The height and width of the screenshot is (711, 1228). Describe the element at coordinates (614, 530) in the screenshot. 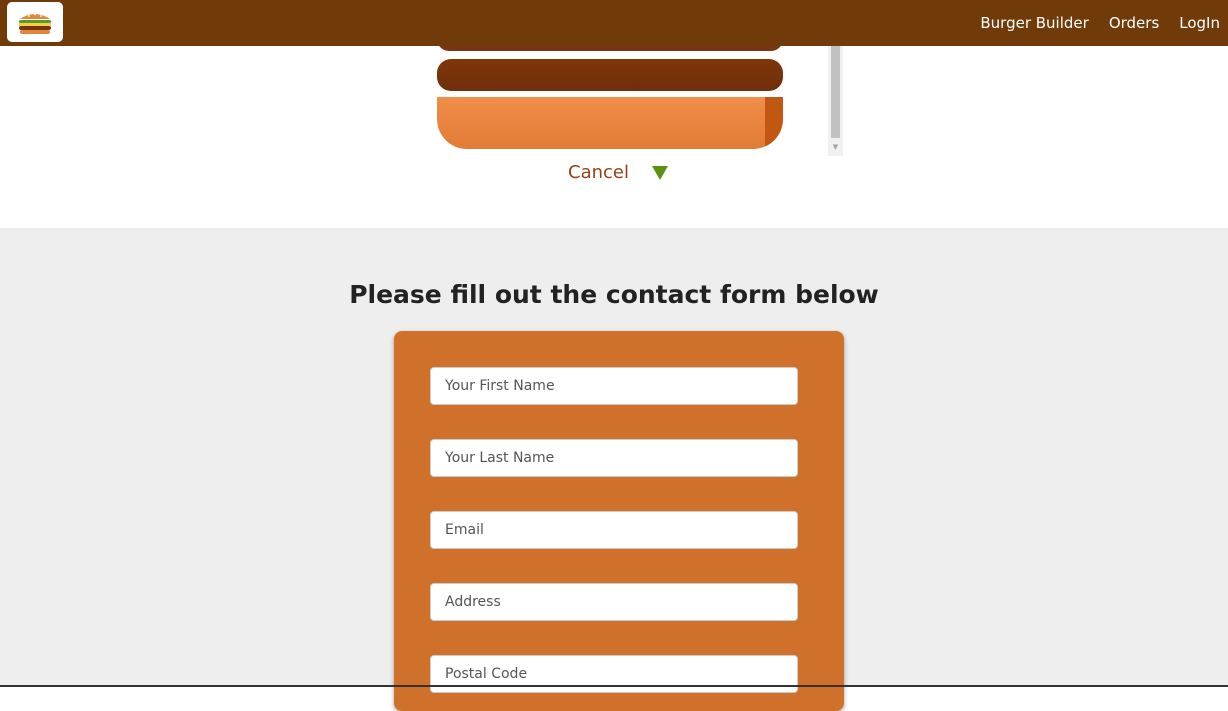

I see `email-input` at that location.